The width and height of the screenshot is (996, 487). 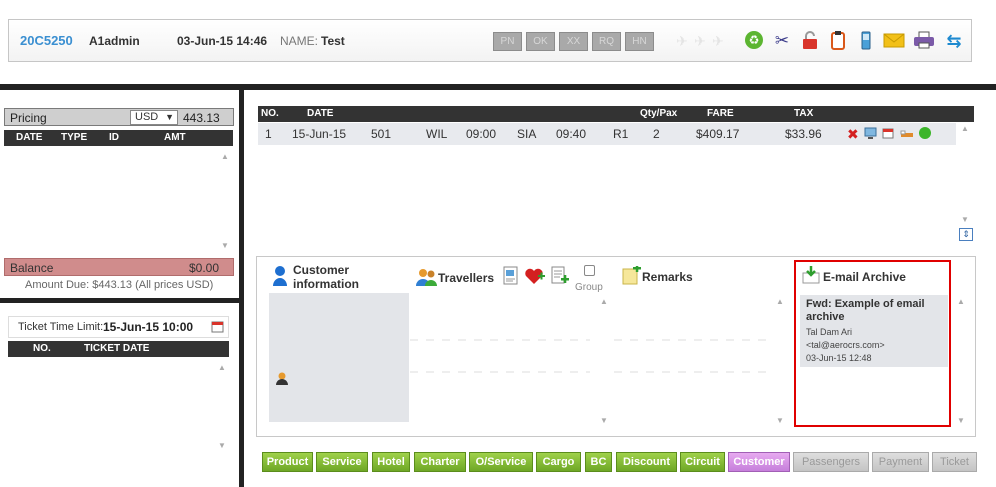 I want to click on left-divider, so click(x=119, y=300).